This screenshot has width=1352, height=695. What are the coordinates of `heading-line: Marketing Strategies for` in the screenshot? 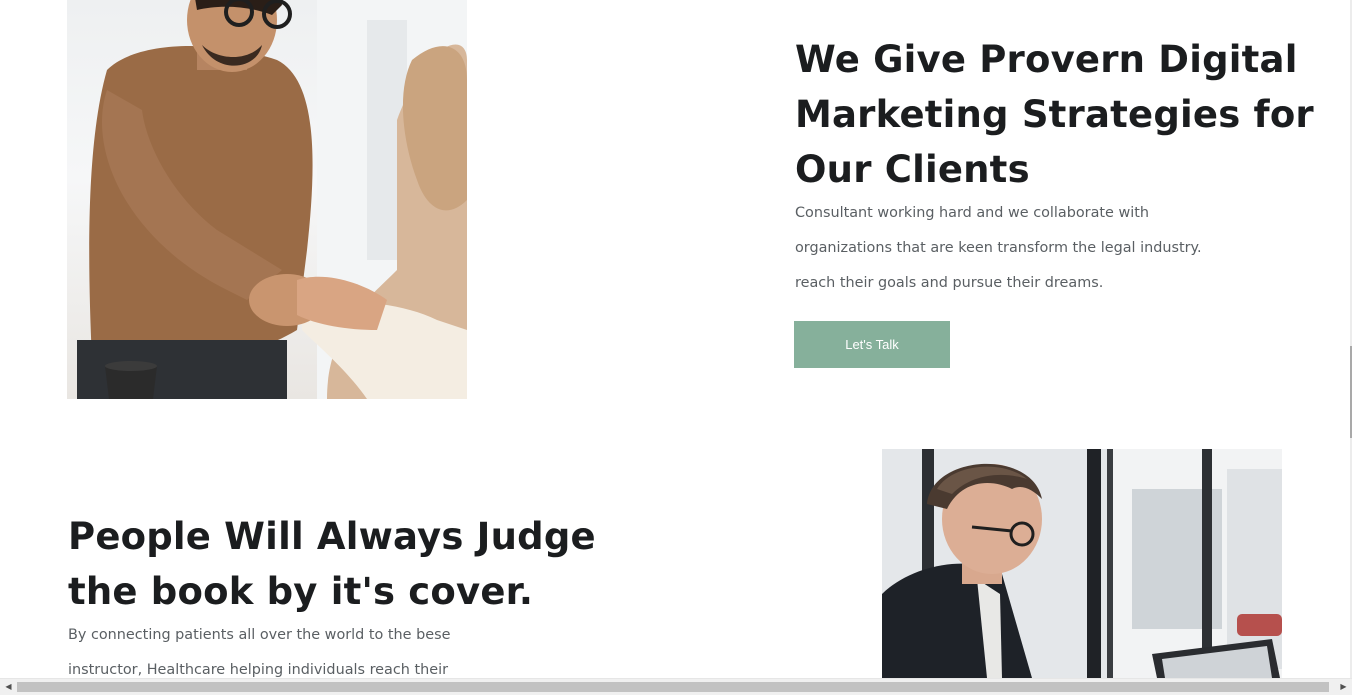 It's located at (1054, 114).